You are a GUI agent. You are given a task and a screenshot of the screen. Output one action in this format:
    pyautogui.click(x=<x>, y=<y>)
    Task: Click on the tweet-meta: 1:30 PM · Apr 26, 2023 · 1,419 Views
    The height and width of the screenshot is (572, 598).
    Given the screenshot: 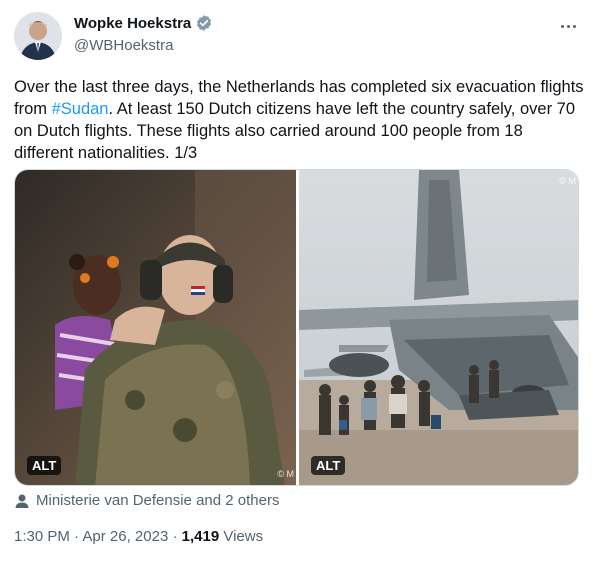 What is the action you would take?
    pyautogui.click(x=138, y=536)
    